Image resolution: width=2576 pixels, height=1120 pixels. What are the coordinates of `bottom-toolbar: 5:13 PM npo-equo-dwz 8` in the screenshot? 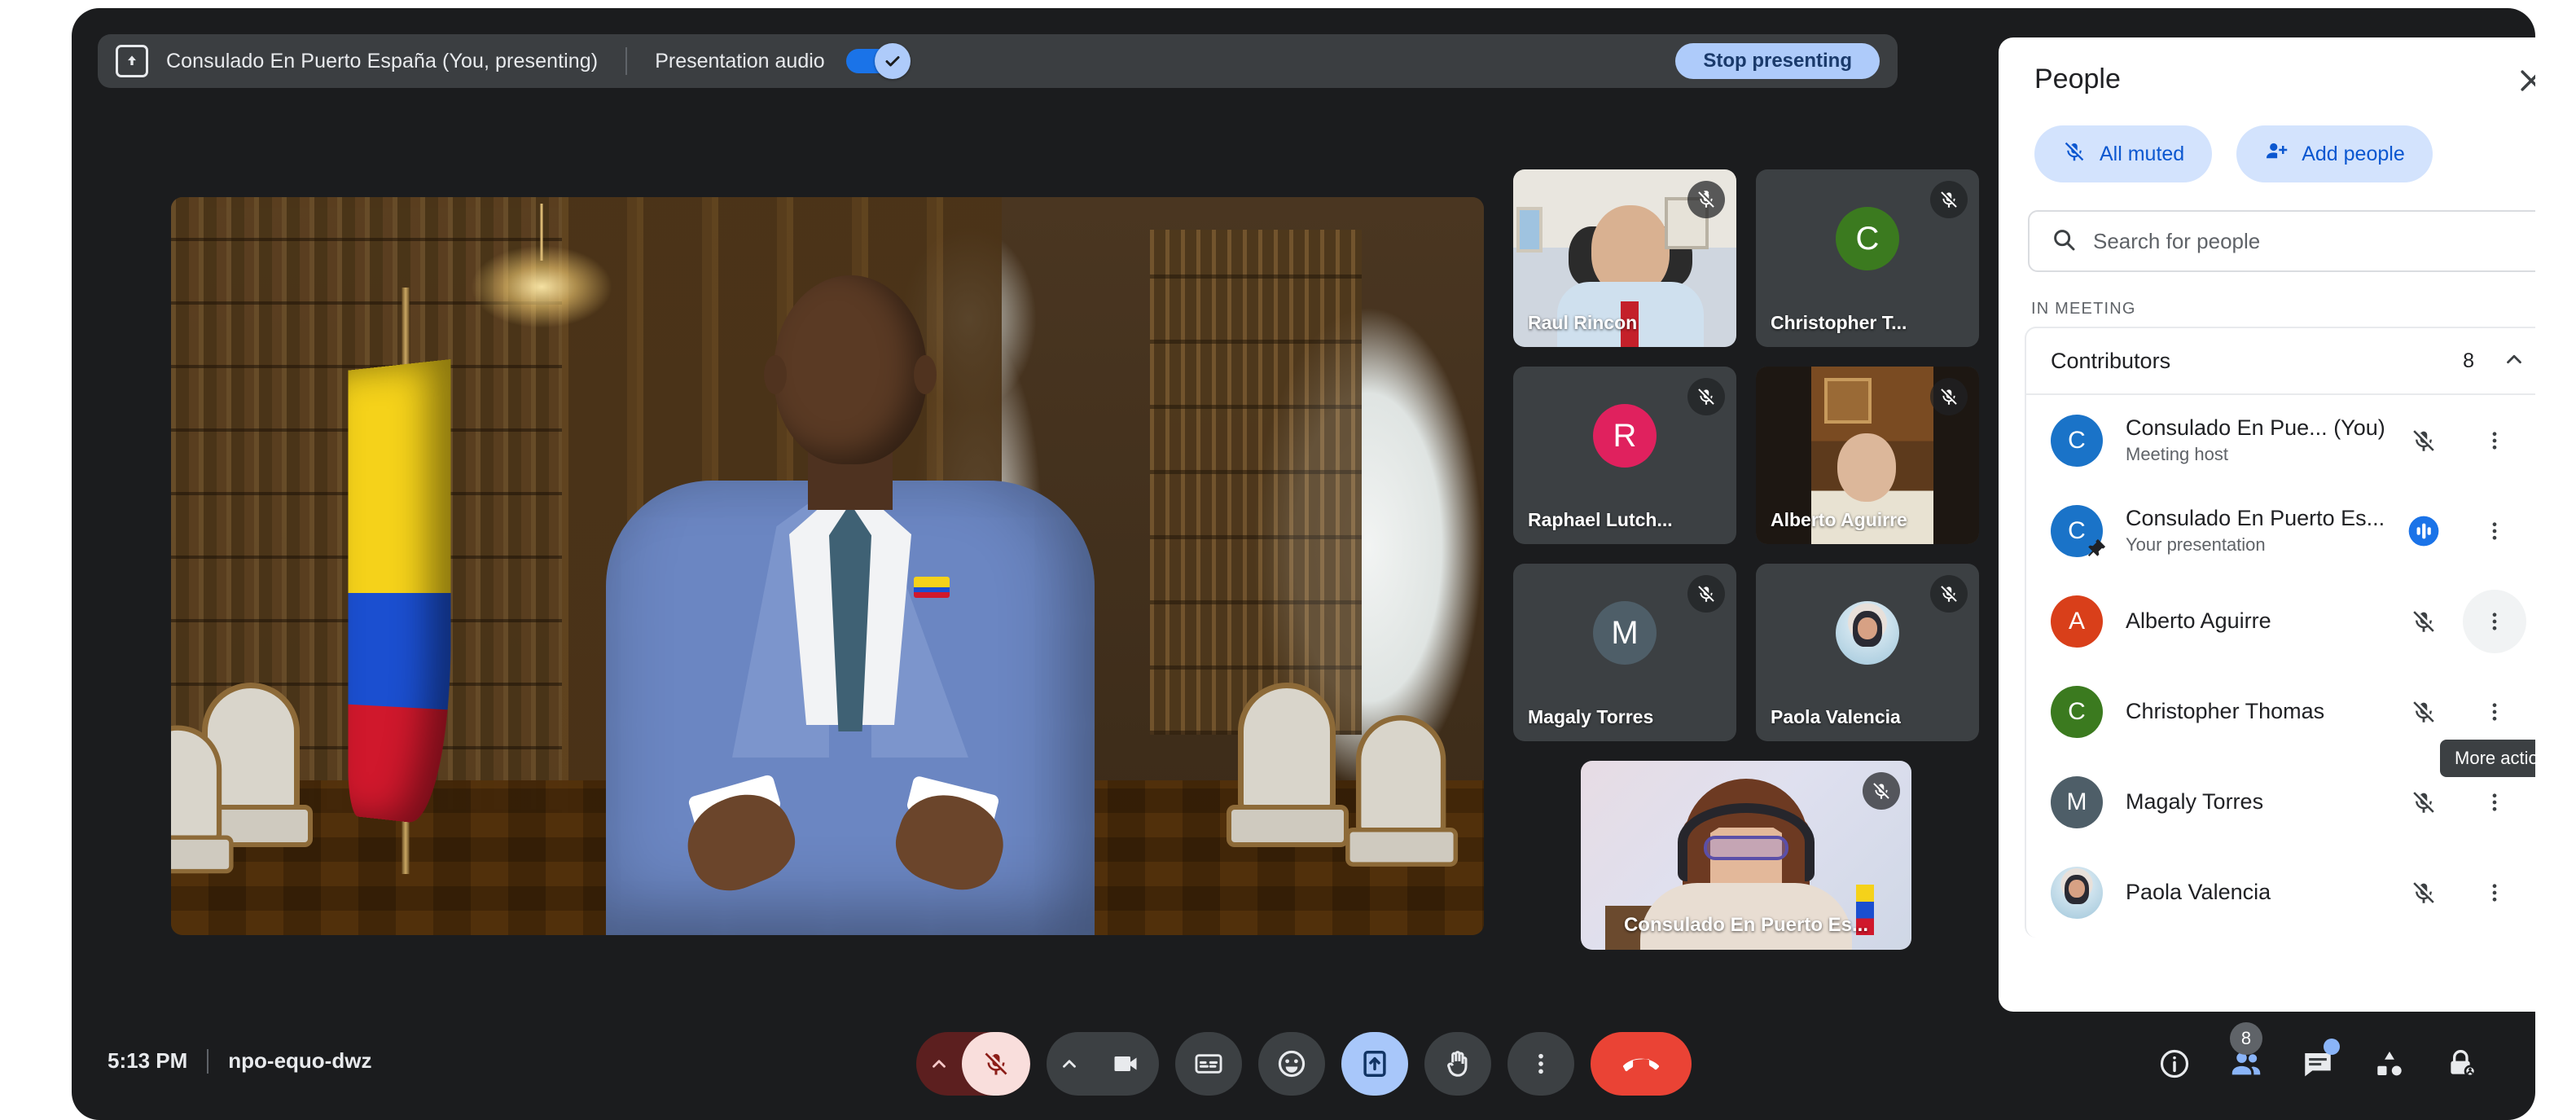 It's located at (1303, 1064).